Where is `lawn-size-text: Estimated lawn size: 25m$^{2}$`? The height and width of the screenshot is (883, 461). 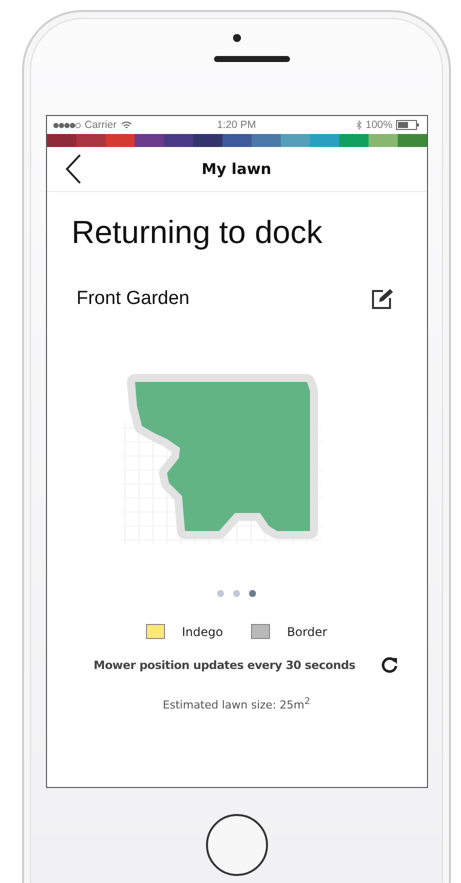 lawn-size-text: Estimated lawn size: 25m$^{2}$ is located at coordinates (236, 704).